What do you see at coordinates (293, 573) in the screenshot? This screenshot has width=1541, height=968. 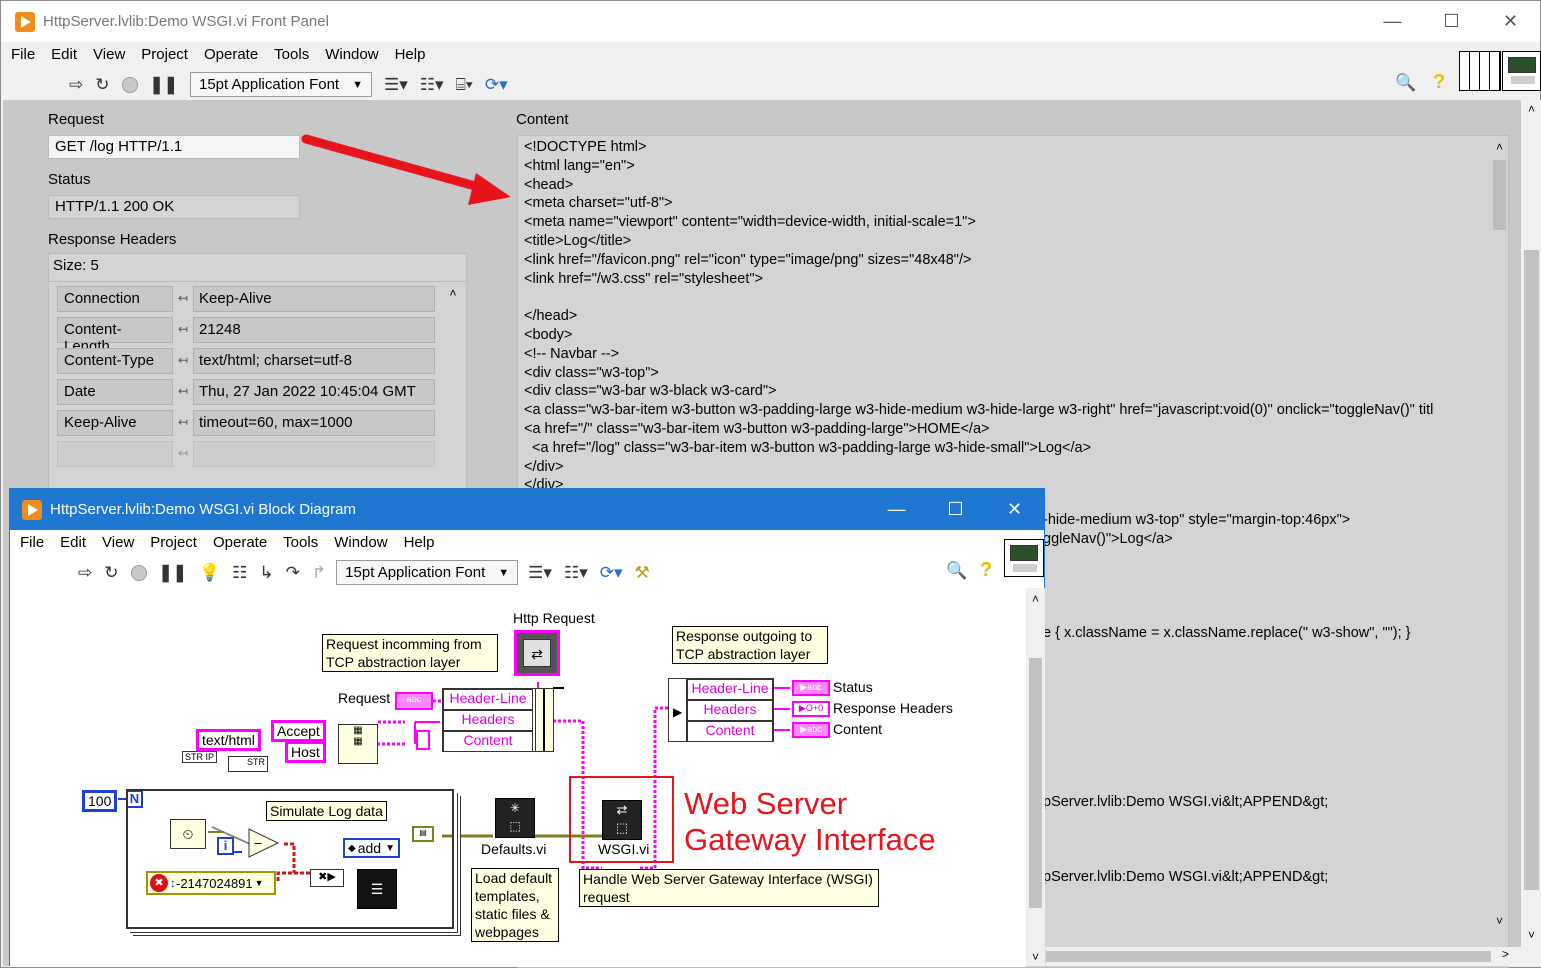 I see `step-over-icon: ↷` at bounding box center [293, 573].